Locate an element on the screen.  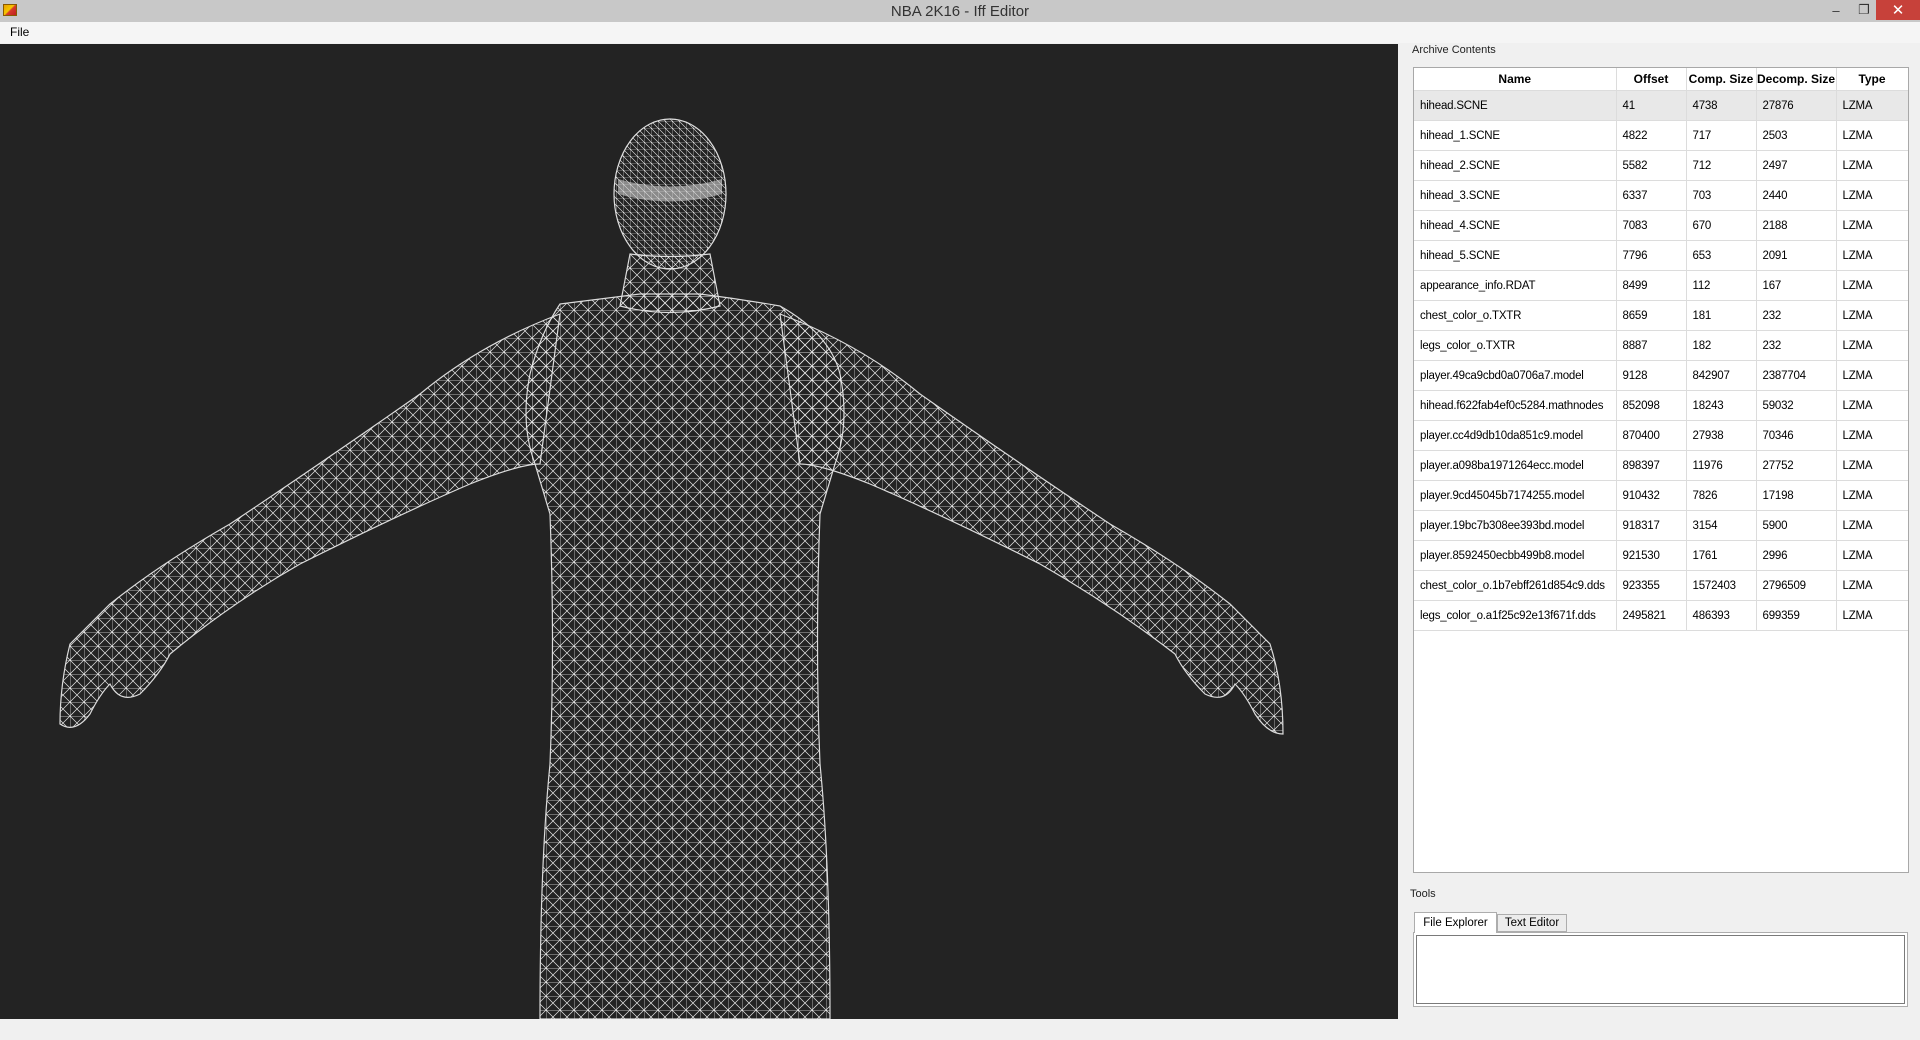
column-header-offset: Offset is located at coordinates (1651, 79).